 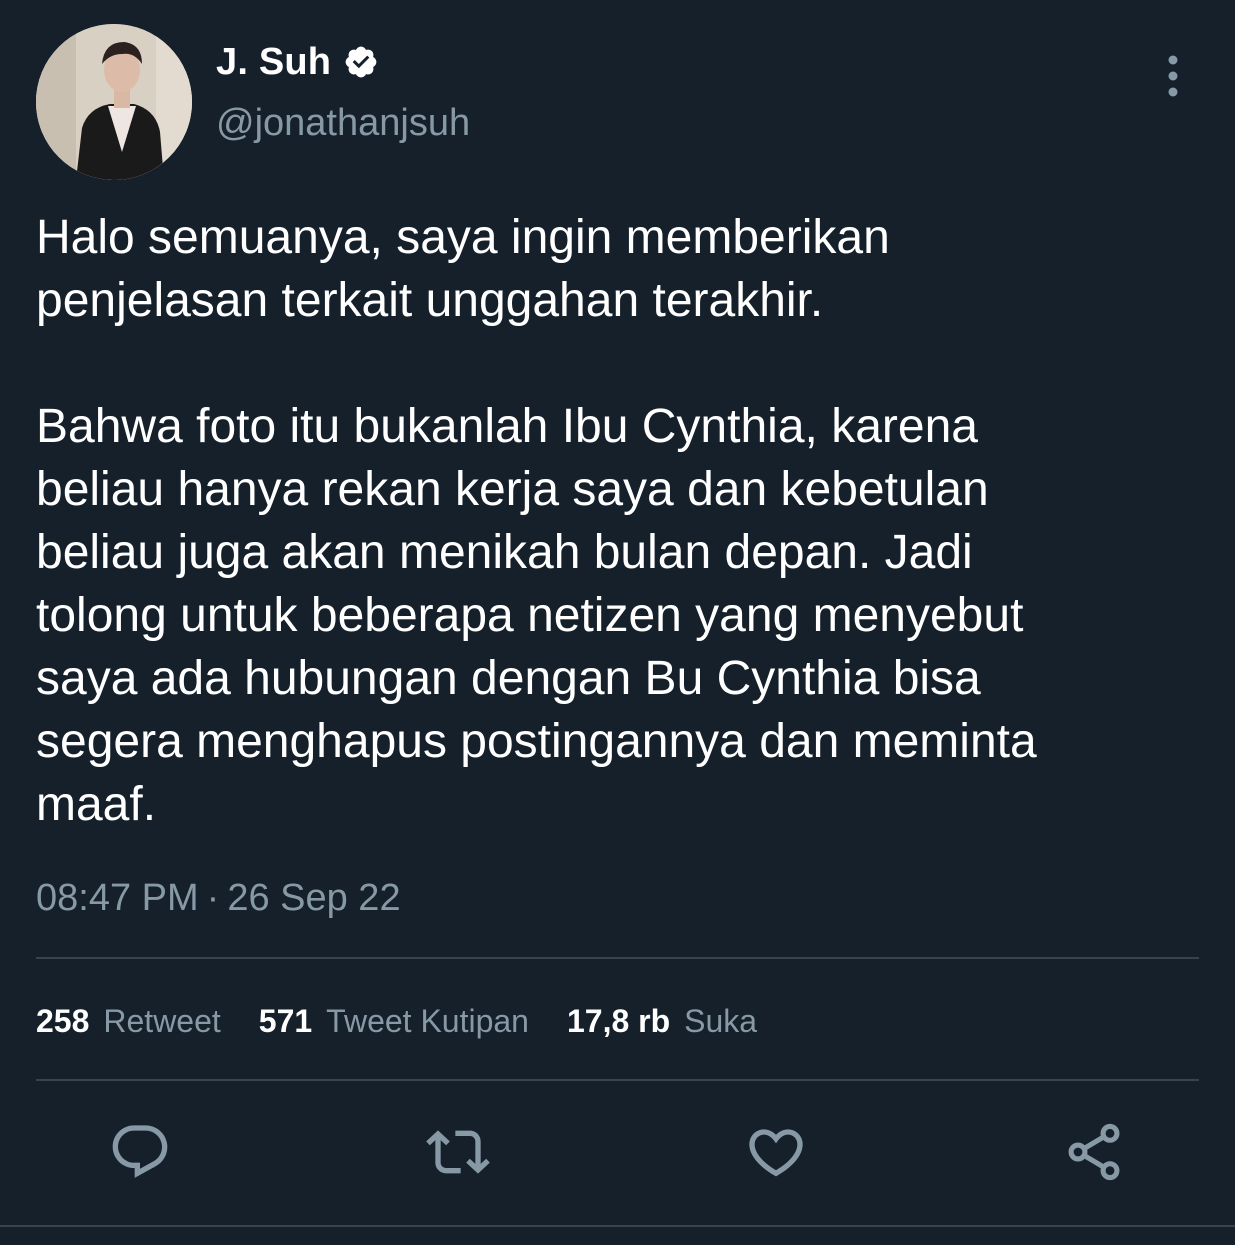 I want to click on tweet-date: 26 Sep 22, so click(x=314, y=898).